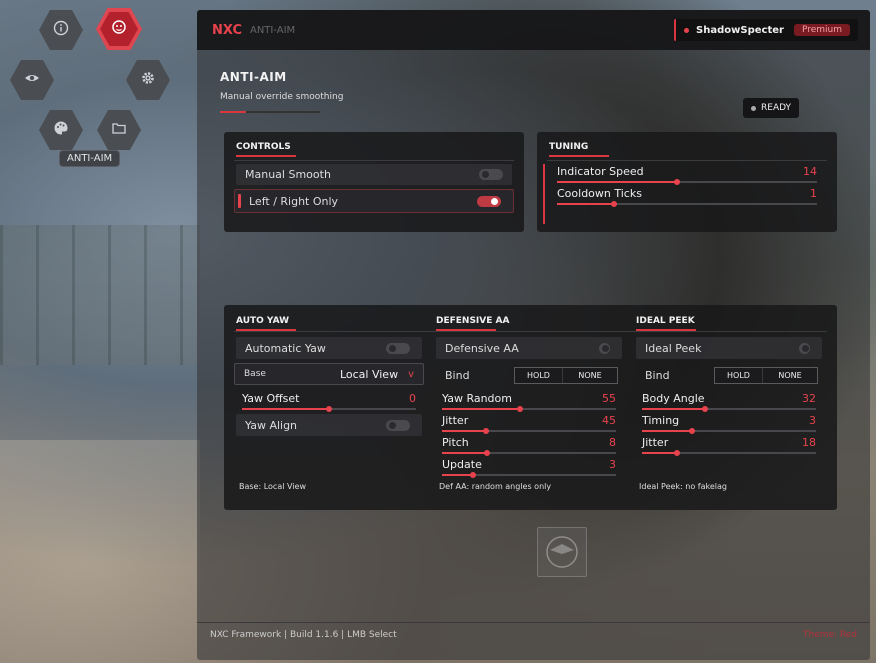  I want to click on skins-hex-button, so click(61, 130).